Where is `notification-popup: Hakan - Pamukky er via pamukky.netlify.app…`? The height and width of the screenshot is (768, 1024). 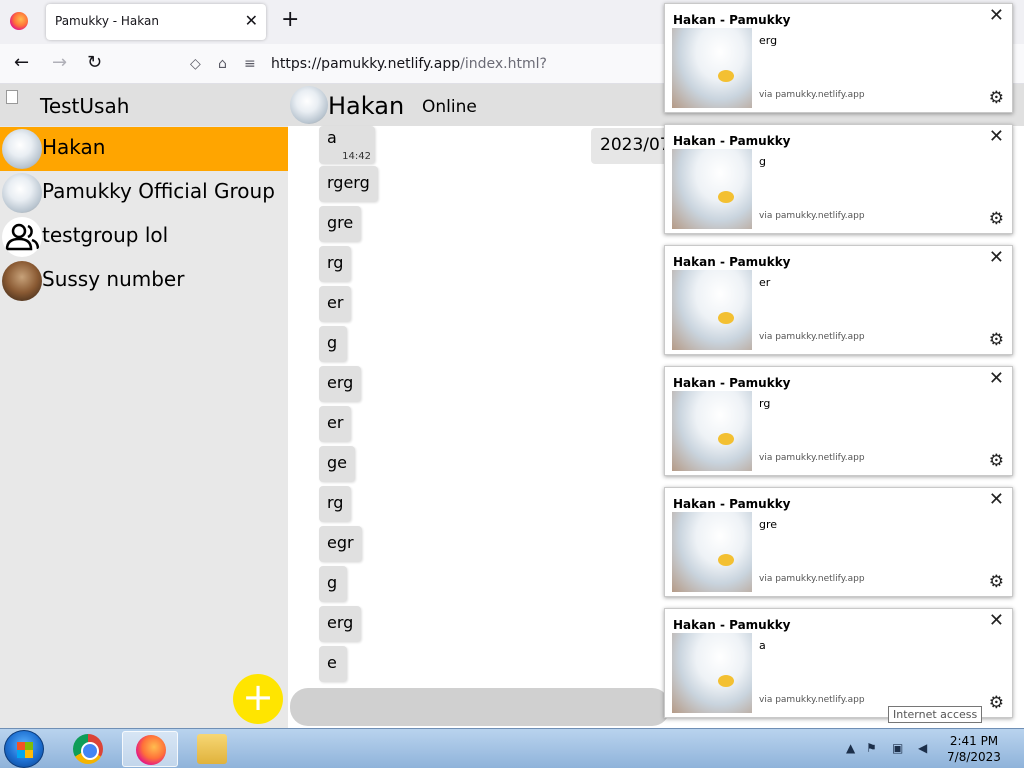 notification-popup: Hakan - Pamukky er via pamukky.netlify.app… is located at coordinates (838, 300).